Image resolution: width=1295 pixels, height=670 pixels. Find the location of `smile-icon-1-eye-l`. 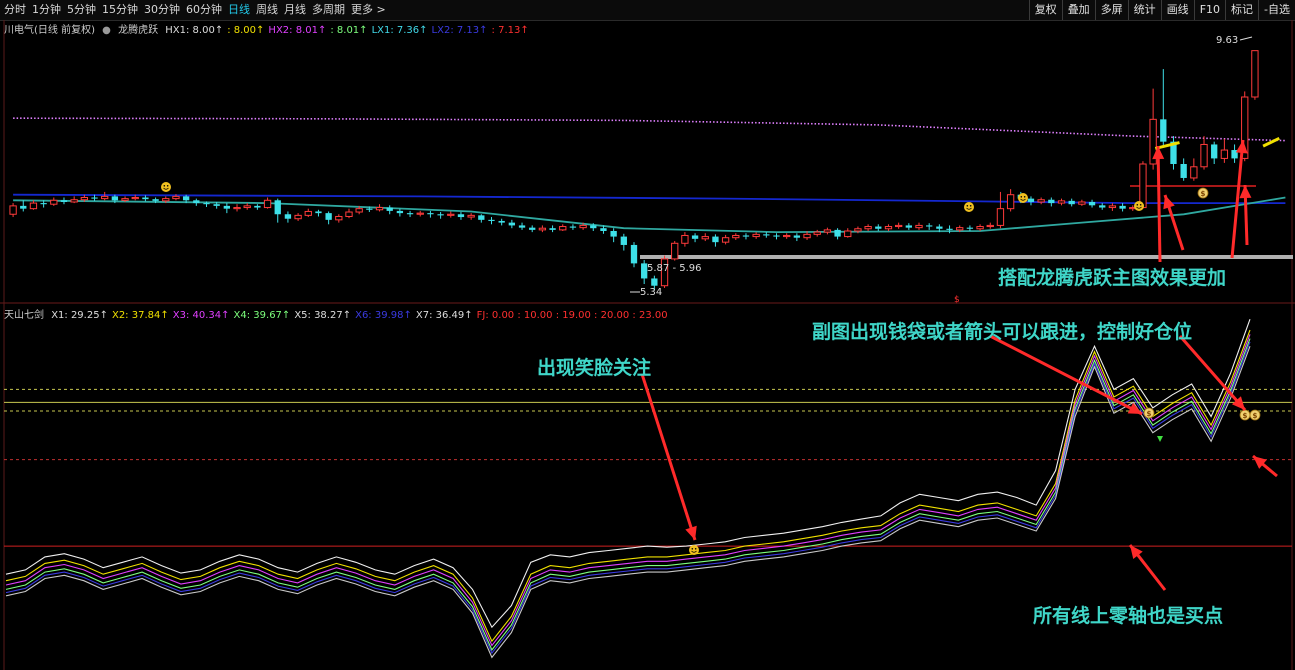

smile-icon-1-eye-l is located at coordinates (164, 186).